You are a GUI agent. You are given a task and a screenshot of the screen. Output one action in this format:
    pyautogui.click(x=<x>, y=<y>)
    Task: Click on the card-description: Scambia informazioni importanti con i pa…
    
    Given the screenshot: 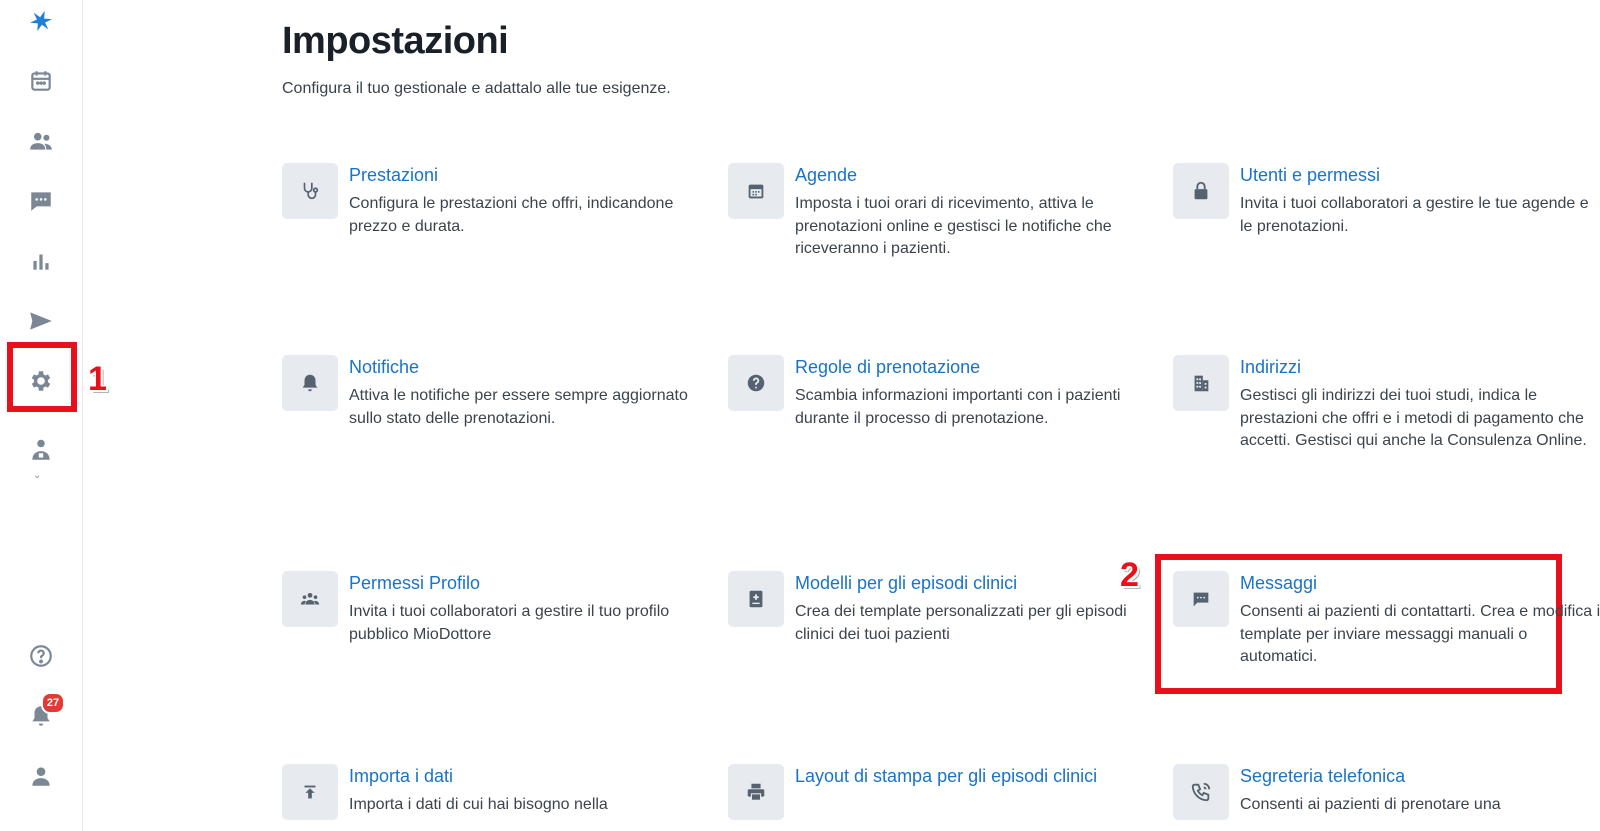 What is the action you would take?
    pyautogui.click(x=958, y=407)
    